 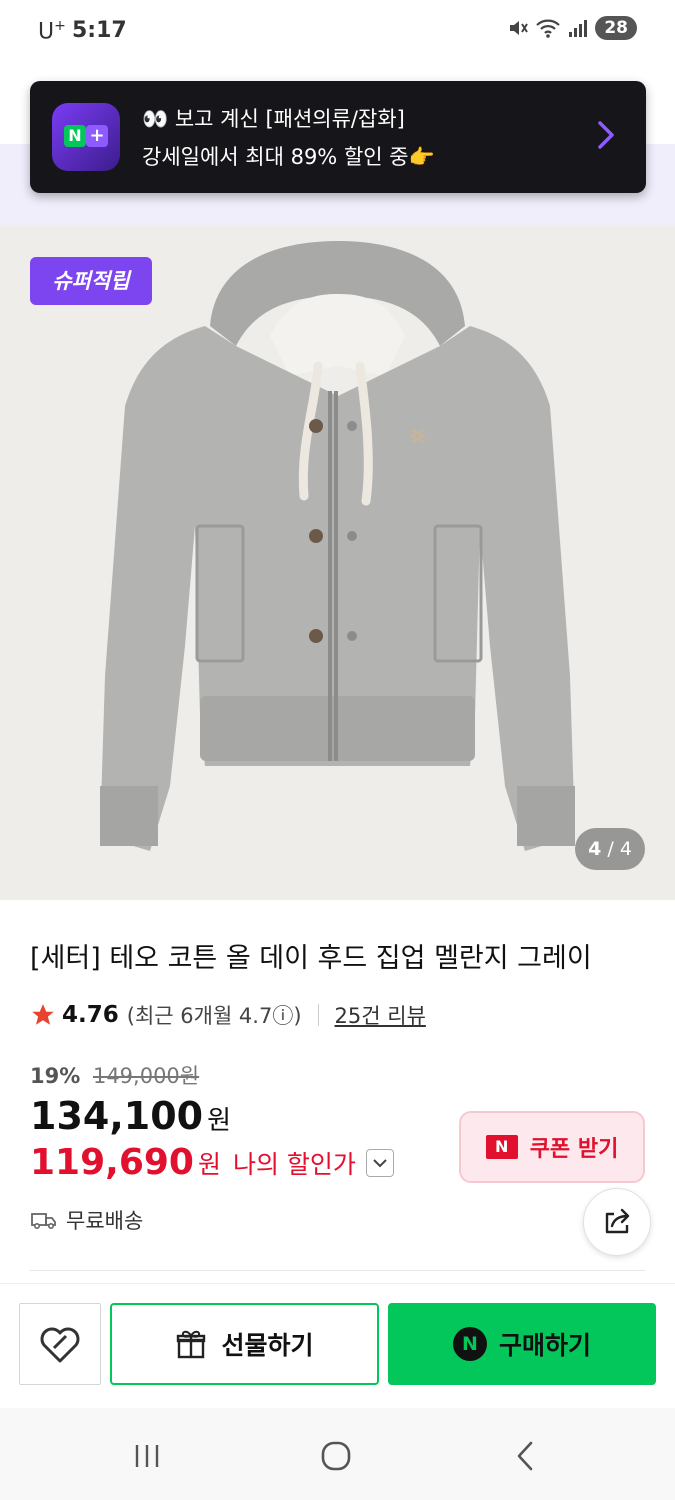 What do you see at coordinates (578, 28) in the screenshot?
I see `signal-icon` at bounding box center [578, 28].